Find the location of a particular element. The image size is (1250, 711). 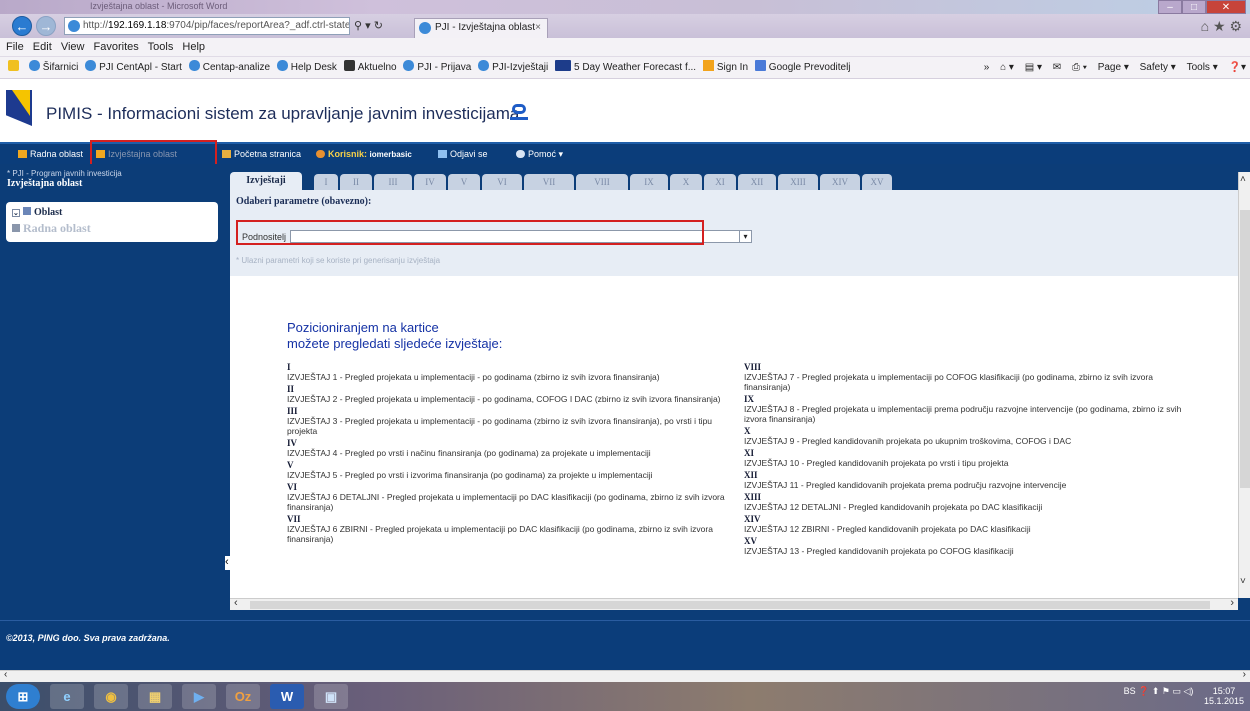

tab-report-xiv: XIV is located at coordinates (840, 182).